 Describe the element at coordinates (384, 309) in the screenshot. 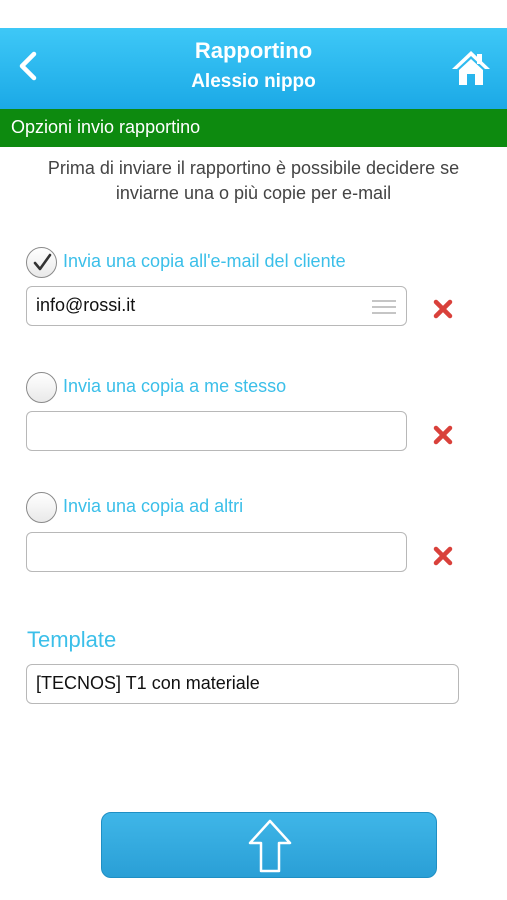

I see `drag-handle-icon` at that location.